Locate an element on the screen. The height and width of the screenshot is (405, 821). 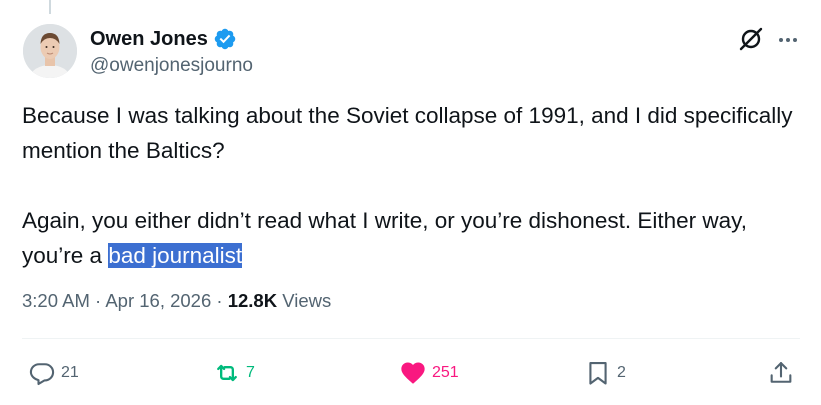
tweet-metadata: 3:20 AM · Apr 16, 2026 · 12.8K Views is located at coordinates (176, 301).